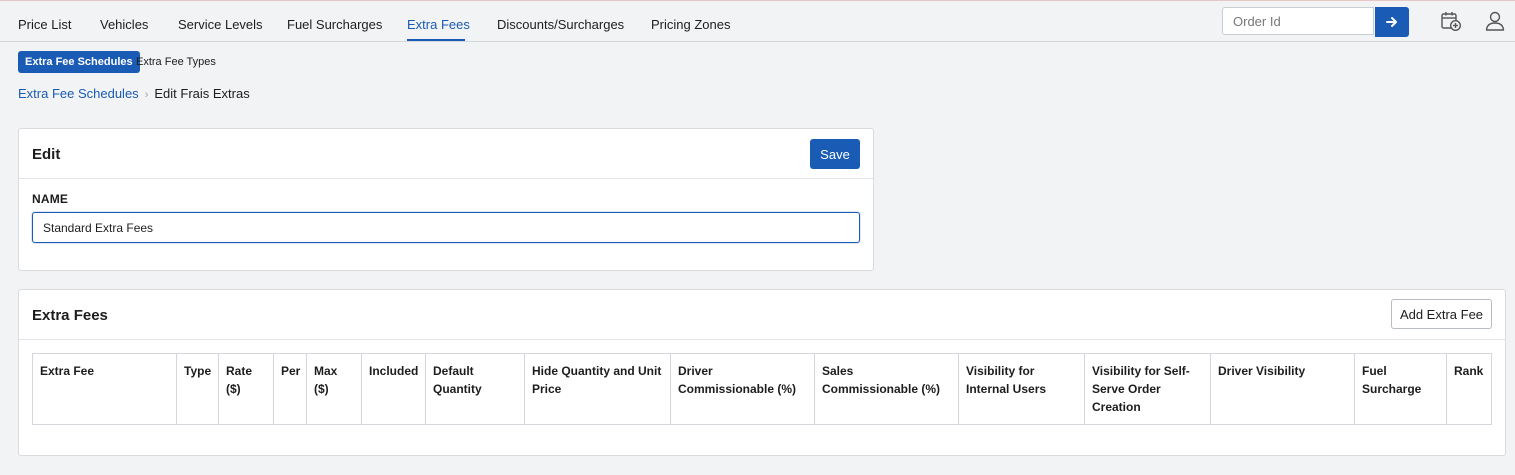 This screenshot has height=475, width=1515. Describe the element at coordinates (835, 154) in the screenshot. I see `save-button: Save` at that location.